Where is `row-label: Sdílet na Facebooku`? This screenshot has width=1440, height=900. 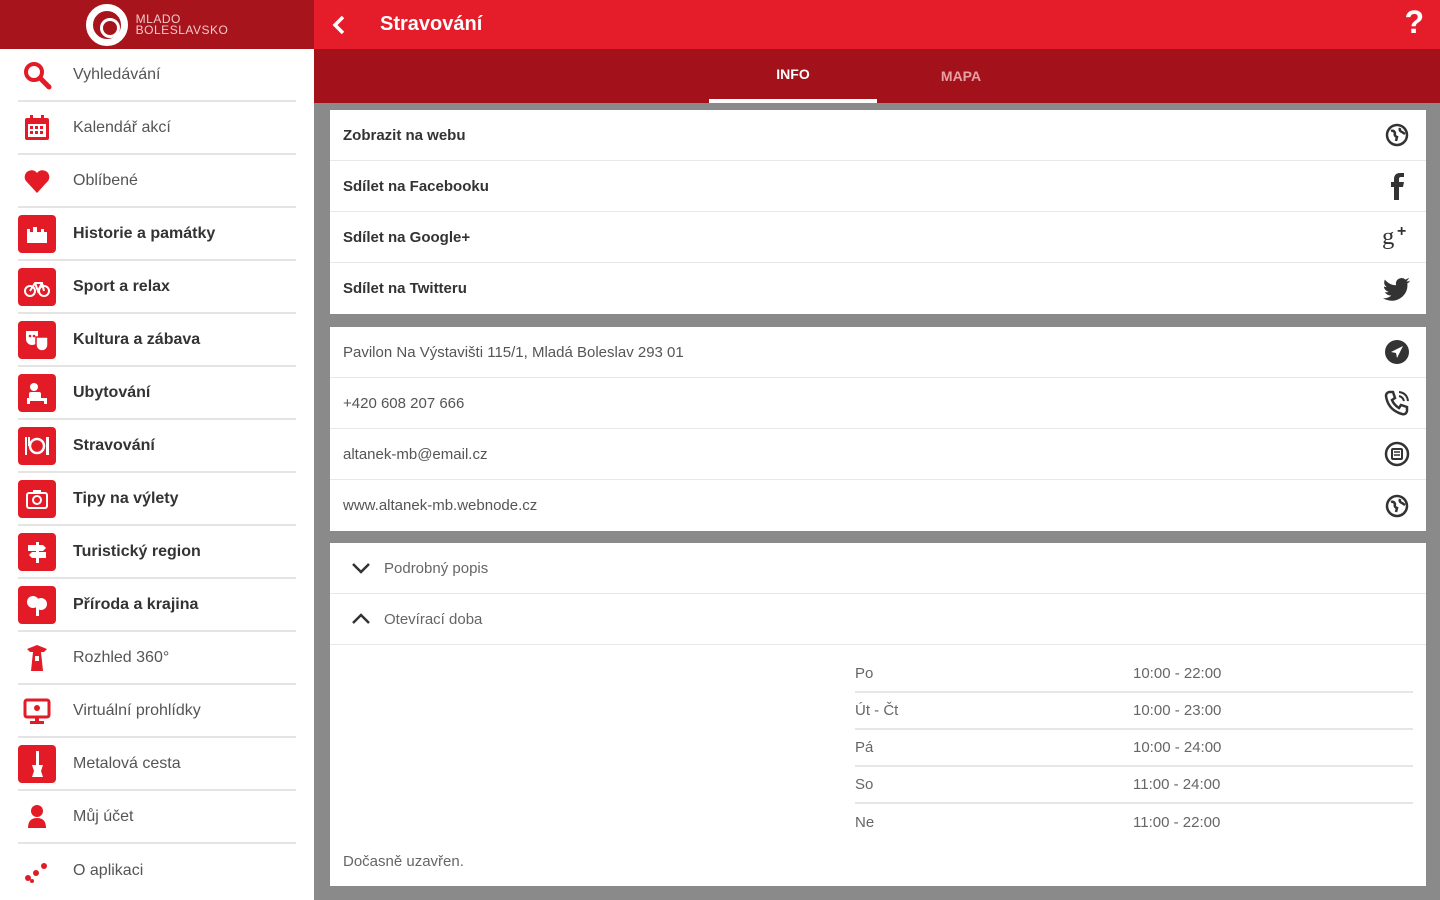 row-label: Sdílet na Facebooku is located at coordinates (416, 186).